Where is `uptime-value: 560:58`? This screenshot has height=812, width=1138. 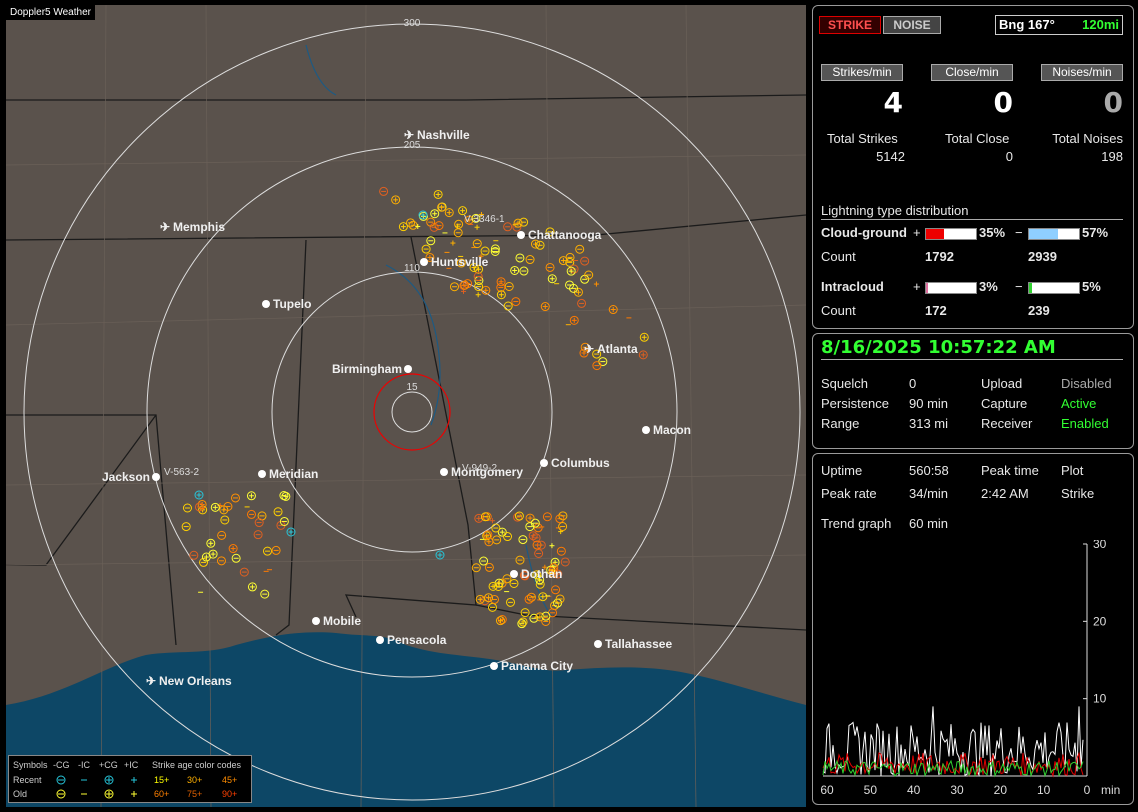 uptime-value: 560:58 is located at coordinates (929, 470).